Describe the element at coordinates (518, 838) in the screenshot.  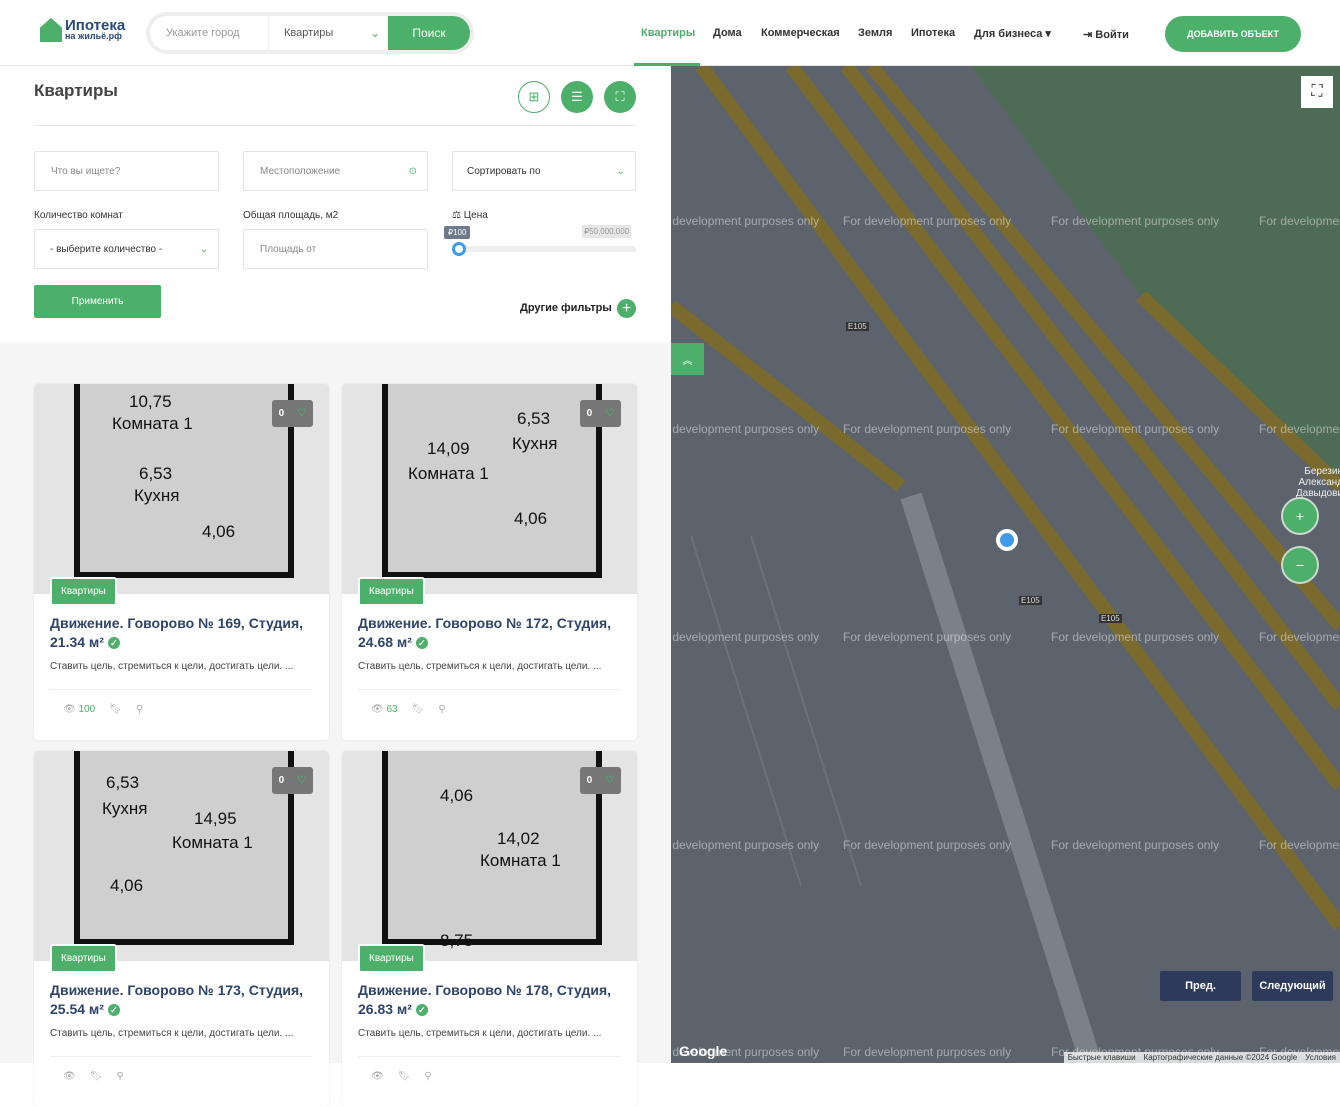
I see `plan-label: 14,02` at that location.